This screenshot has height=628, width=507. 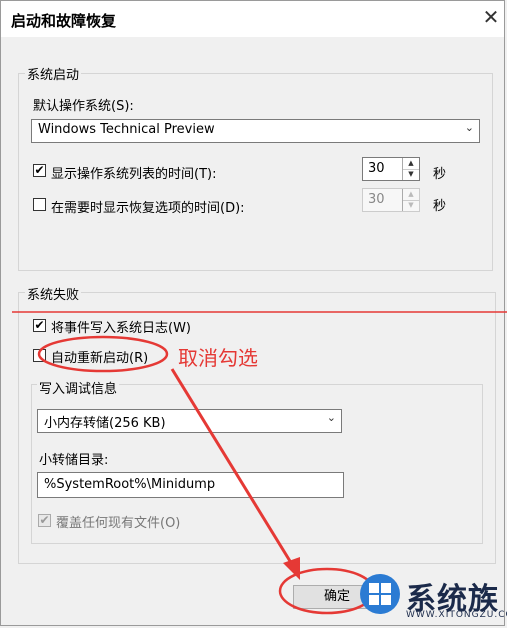 What do you see at coordinates (39, 355) in the screenshot?
I see `auto-restart-checkbox` at bounding box center [39, 355].